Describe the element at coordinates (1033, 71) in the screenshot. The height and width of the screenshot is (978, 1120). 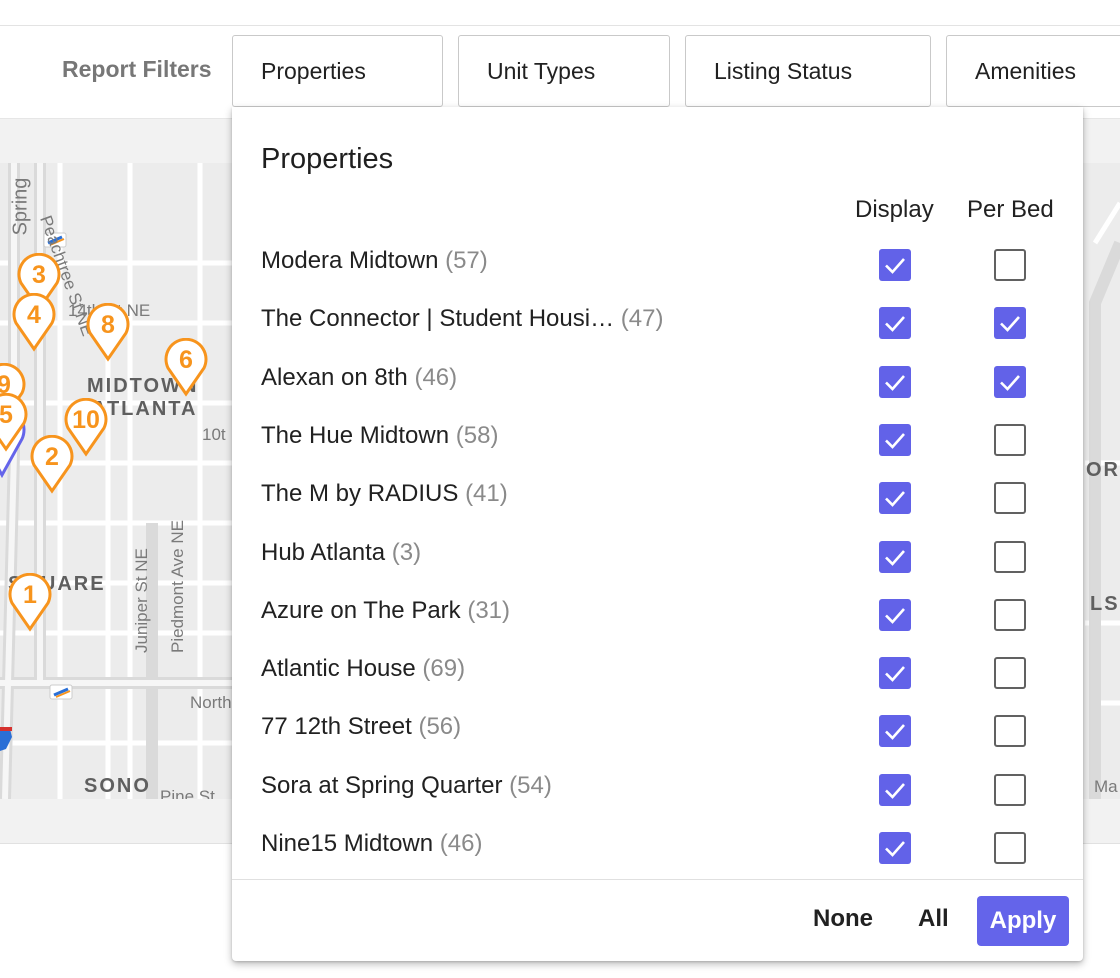
I see `filter-amenities-button: Amenities` at that location.